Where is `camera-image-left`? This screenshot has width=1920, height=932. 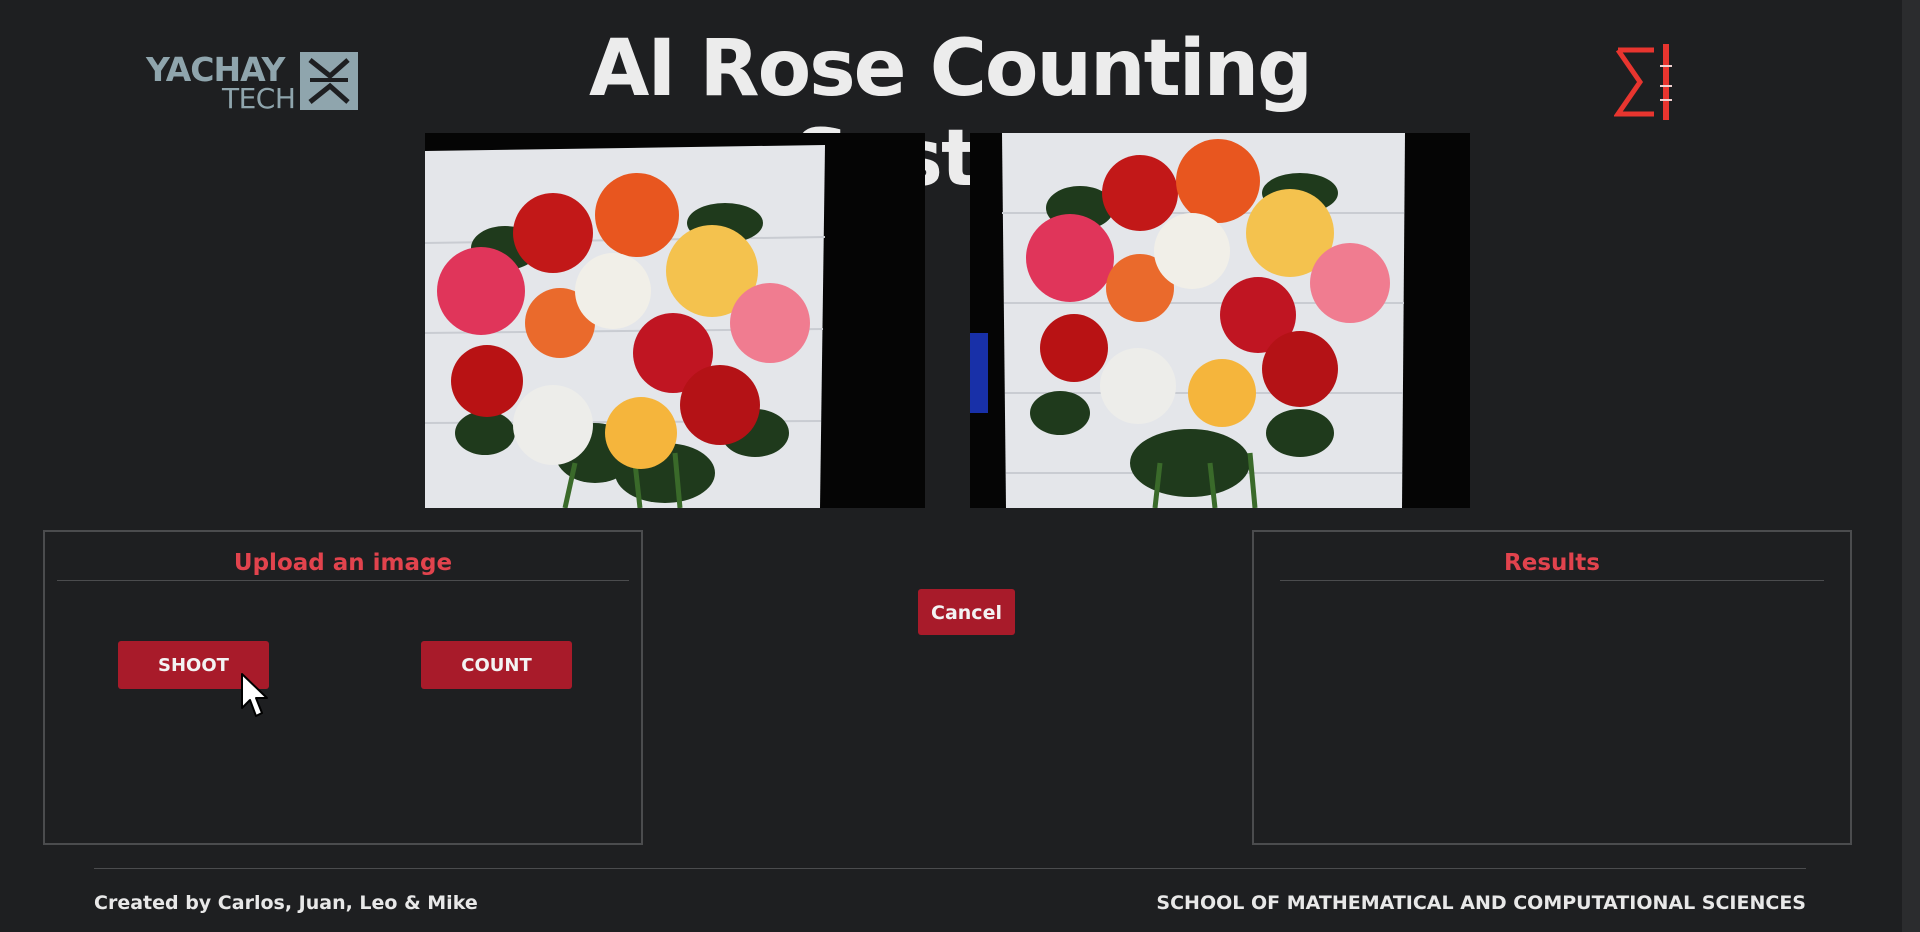
camera-image-left is located at coordinates (675, 320).